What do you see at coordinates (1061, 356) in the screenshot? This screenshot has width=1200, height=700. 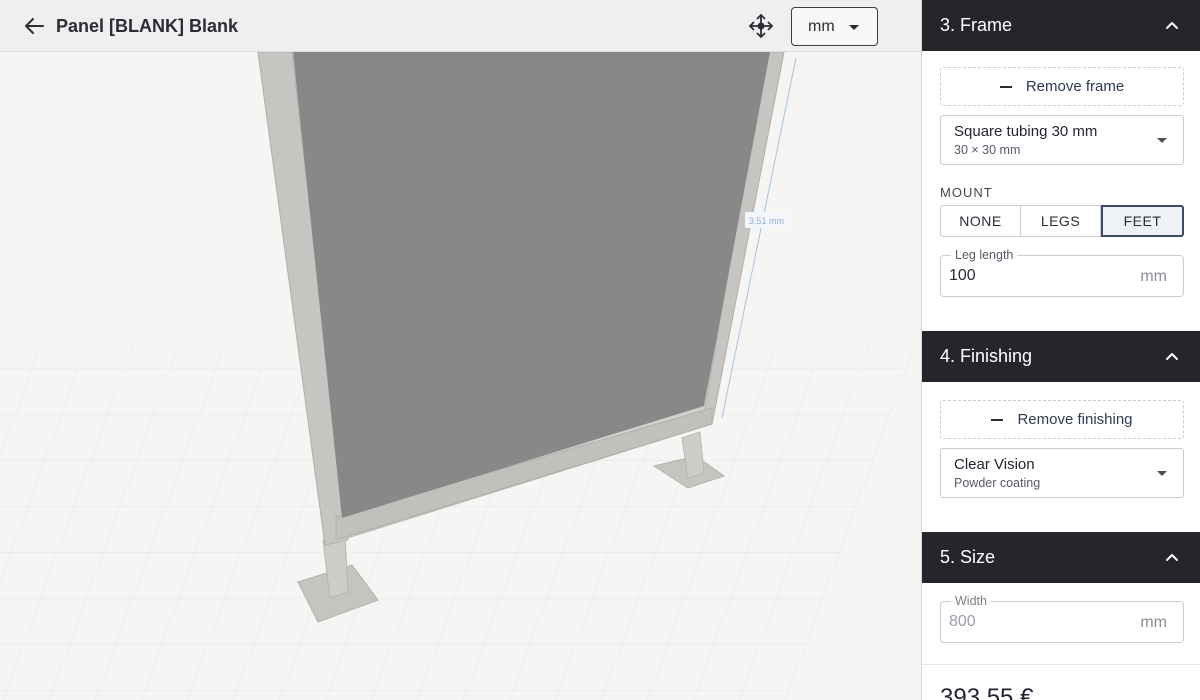 I see `section-header-finishing: 4. Finishing` at bounding box center [1061, 356].